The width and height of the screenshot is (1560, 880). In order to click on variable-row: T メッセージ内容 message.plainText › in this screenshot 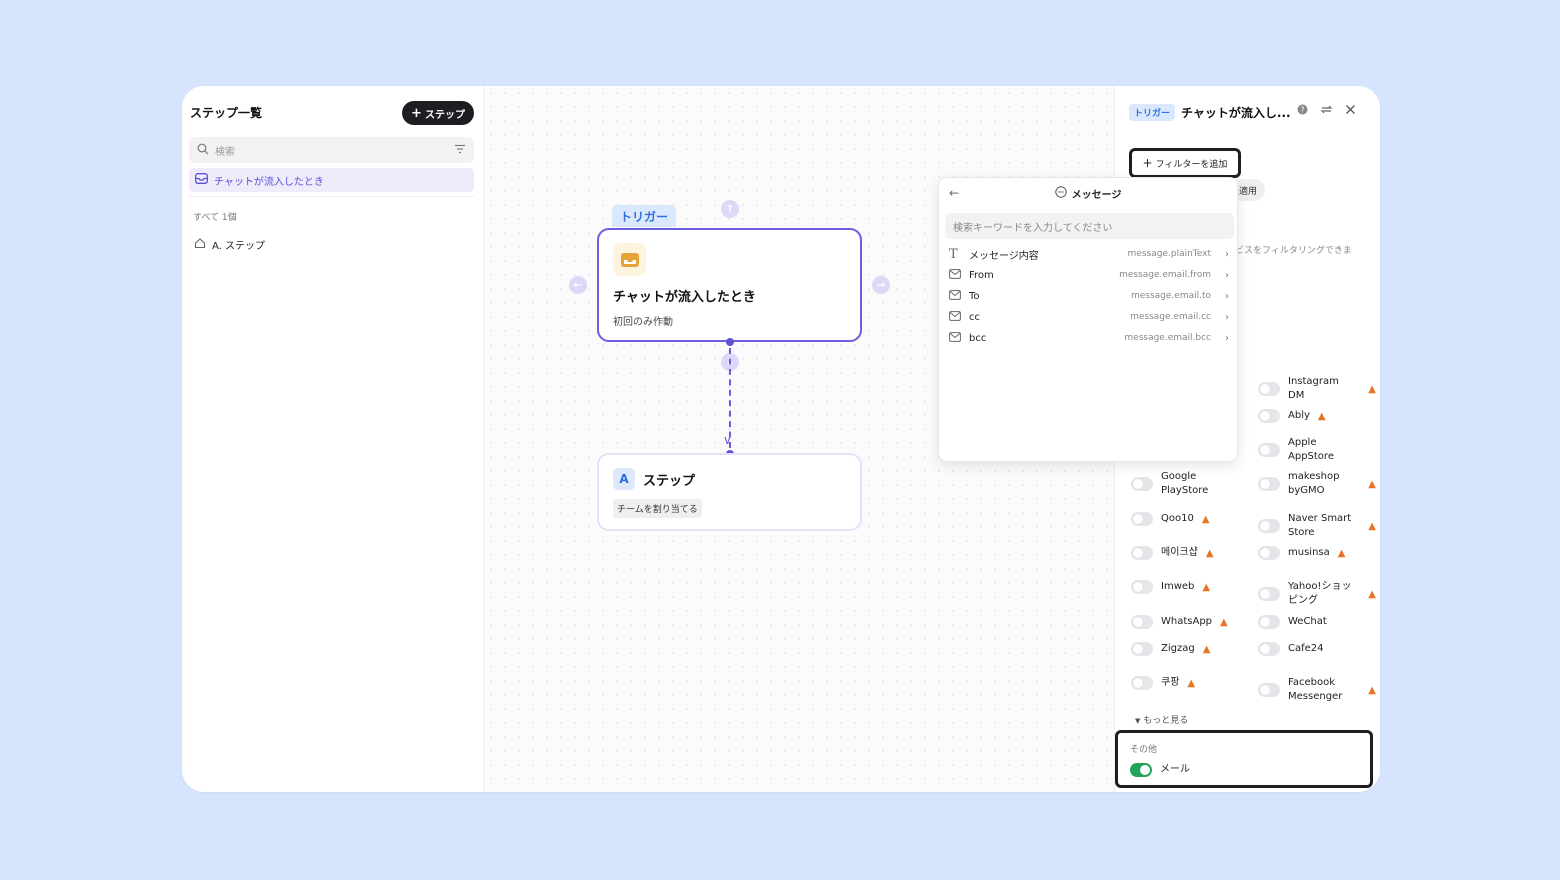, I will do `click(1089, 254)`.